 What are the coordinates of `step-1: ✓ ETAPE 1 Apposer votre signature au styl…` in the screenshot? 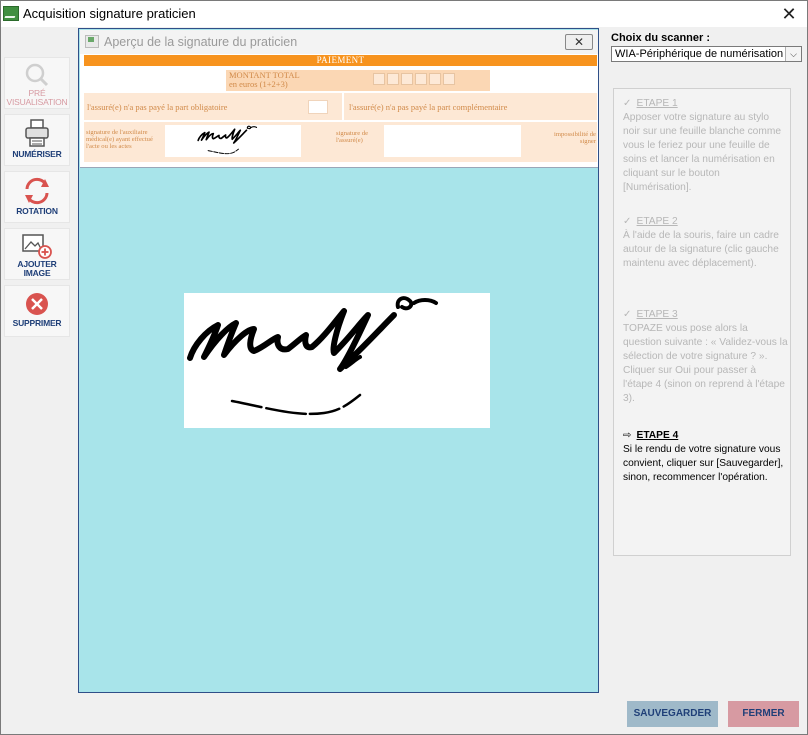 It's located at (705, 146).